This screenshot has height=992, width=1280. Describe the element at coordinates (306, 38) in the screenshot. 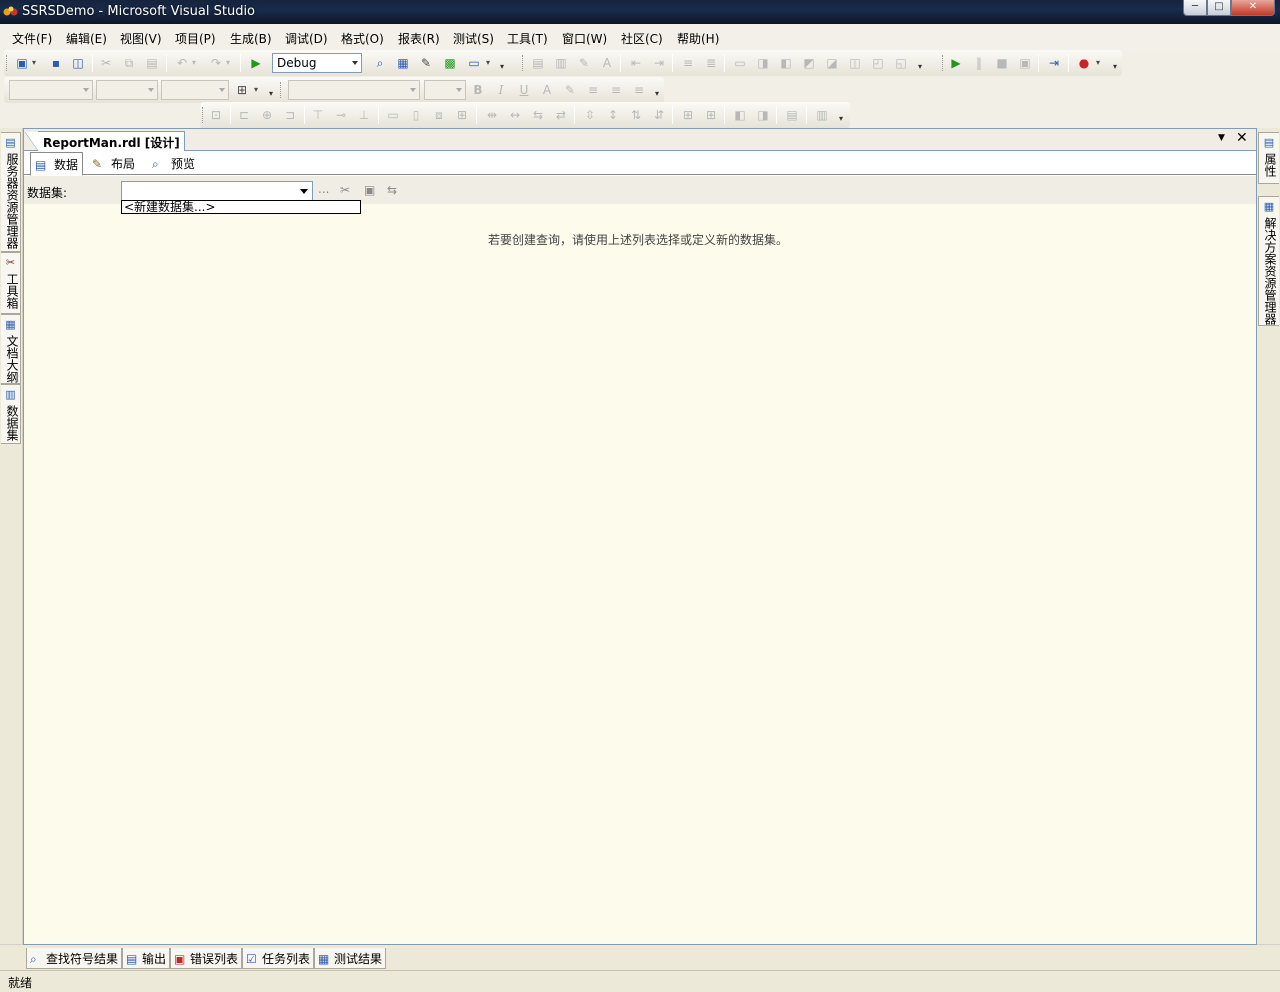

I see `menu-debug: 调试(D)` at that location.